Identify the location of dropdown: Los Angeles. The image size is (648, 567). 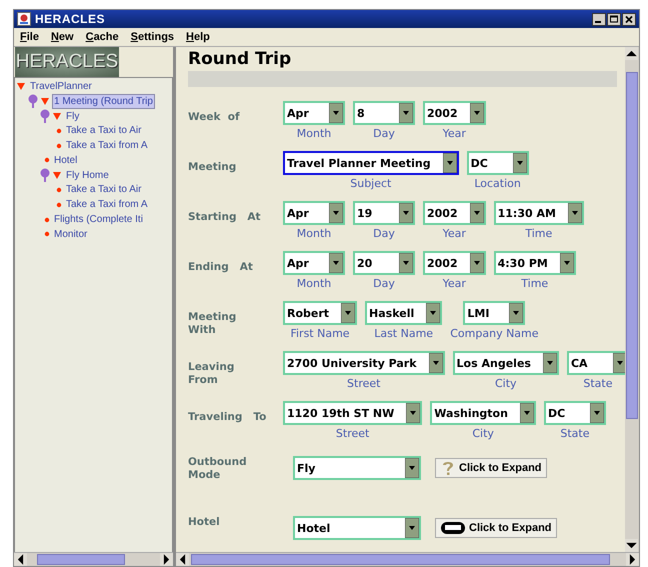
(505, 363).